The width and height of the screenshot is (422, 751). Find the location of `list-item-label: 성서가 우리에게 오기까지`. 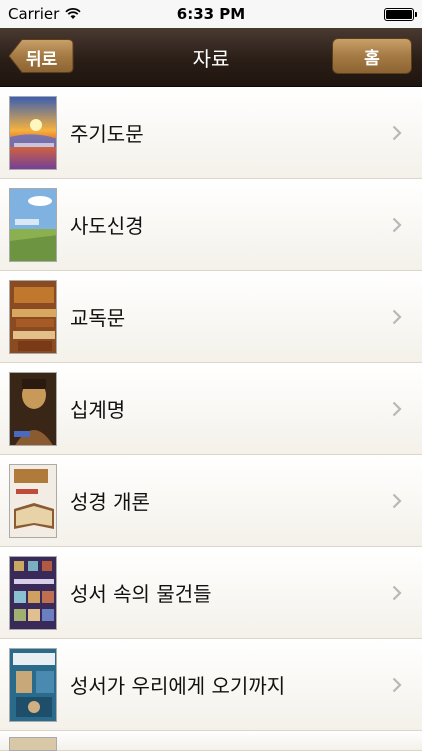

list-item-label: 성서가 우리에게 오기까지 is located at coordinates (178, 686).